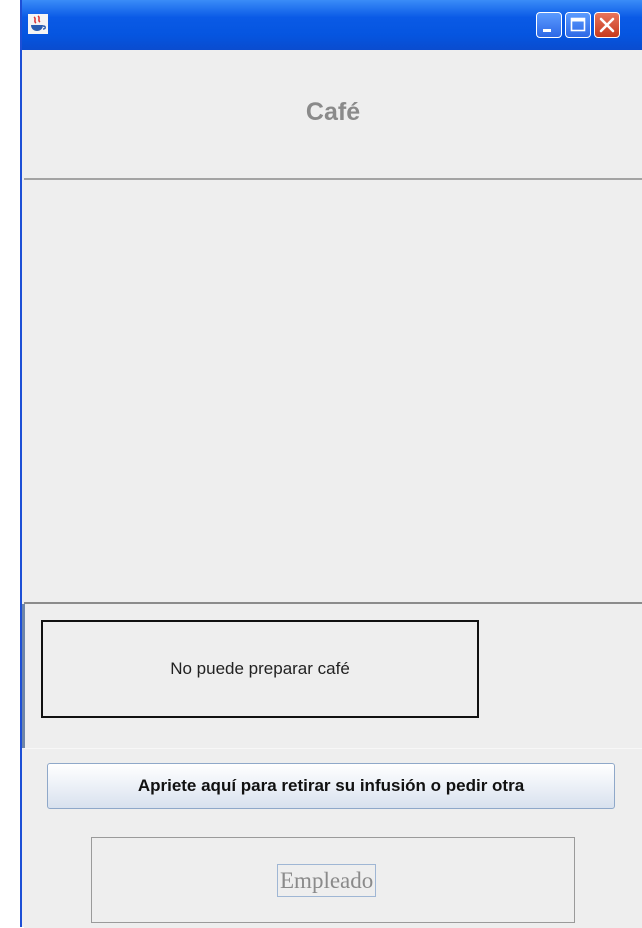 The height and width of the screenshot is (928, 642). What do you see at coordinates (38, 24) in the screenshot?
I see `java-coffee-icon` at bounding box center [38, 24].